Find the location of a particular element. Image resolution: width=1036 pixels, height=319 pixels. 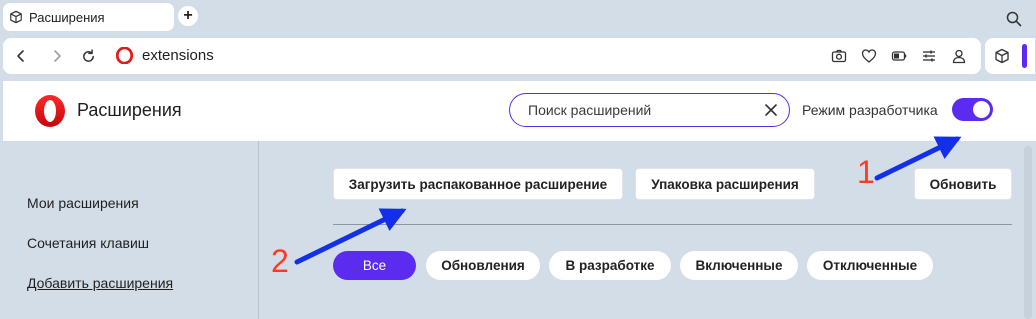

battery-icon is located at coordinates (899, 56).